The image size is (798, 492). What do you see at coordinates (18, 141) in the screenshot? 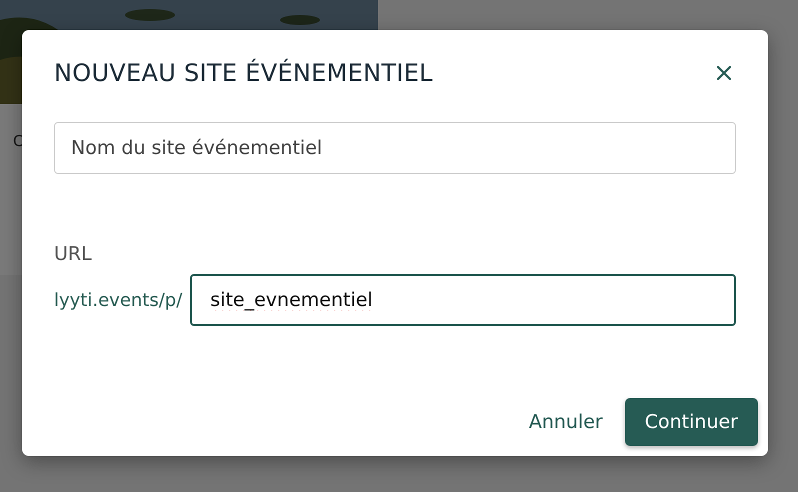
I see `card-text: C` at bounding box center [18, 141].